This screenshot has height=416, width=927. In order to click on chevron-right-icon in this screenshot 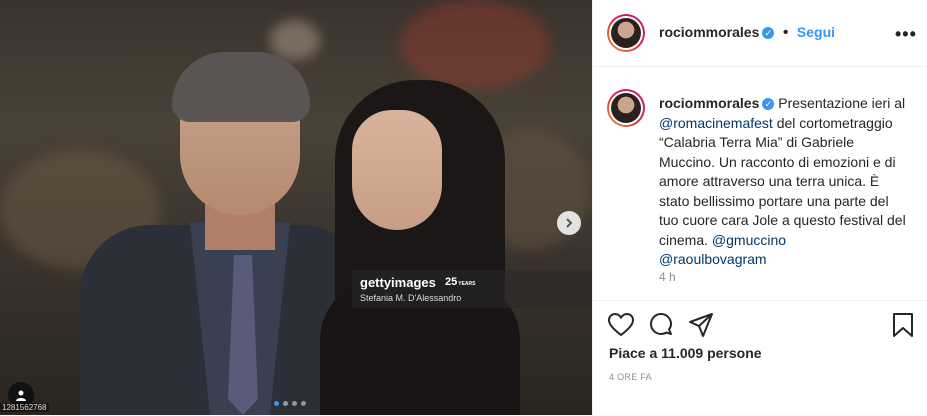, I will do `click(569, 223)`.